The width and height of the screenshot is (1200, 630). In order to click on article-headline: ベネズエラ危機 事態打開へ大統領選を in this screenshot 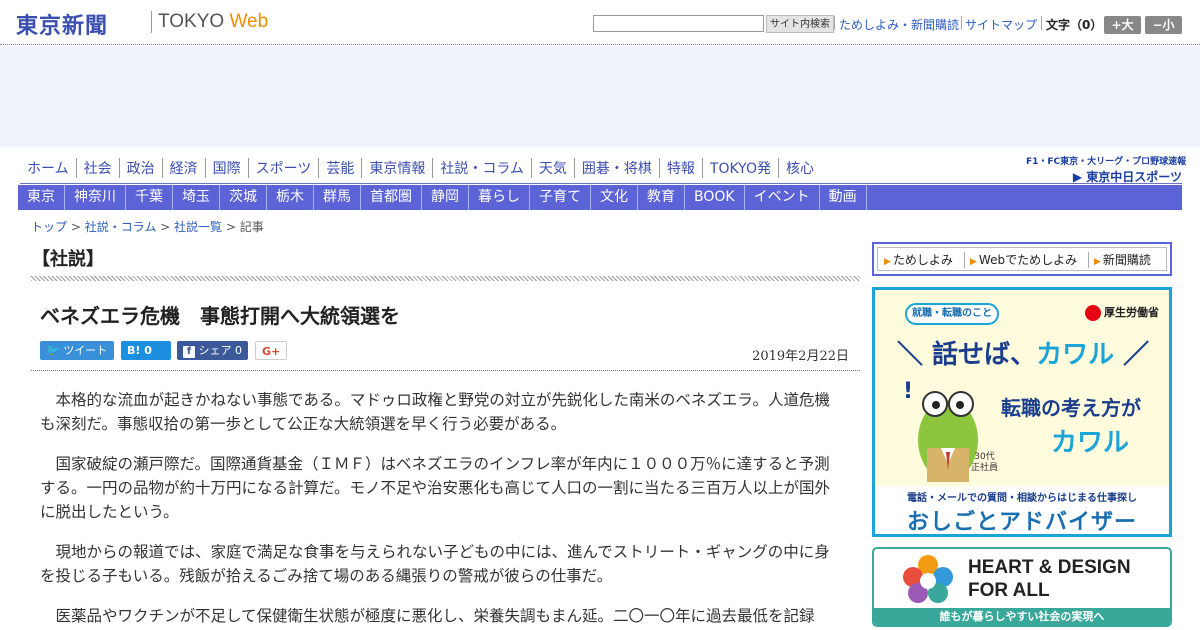, I will do `click(220, 316)`.